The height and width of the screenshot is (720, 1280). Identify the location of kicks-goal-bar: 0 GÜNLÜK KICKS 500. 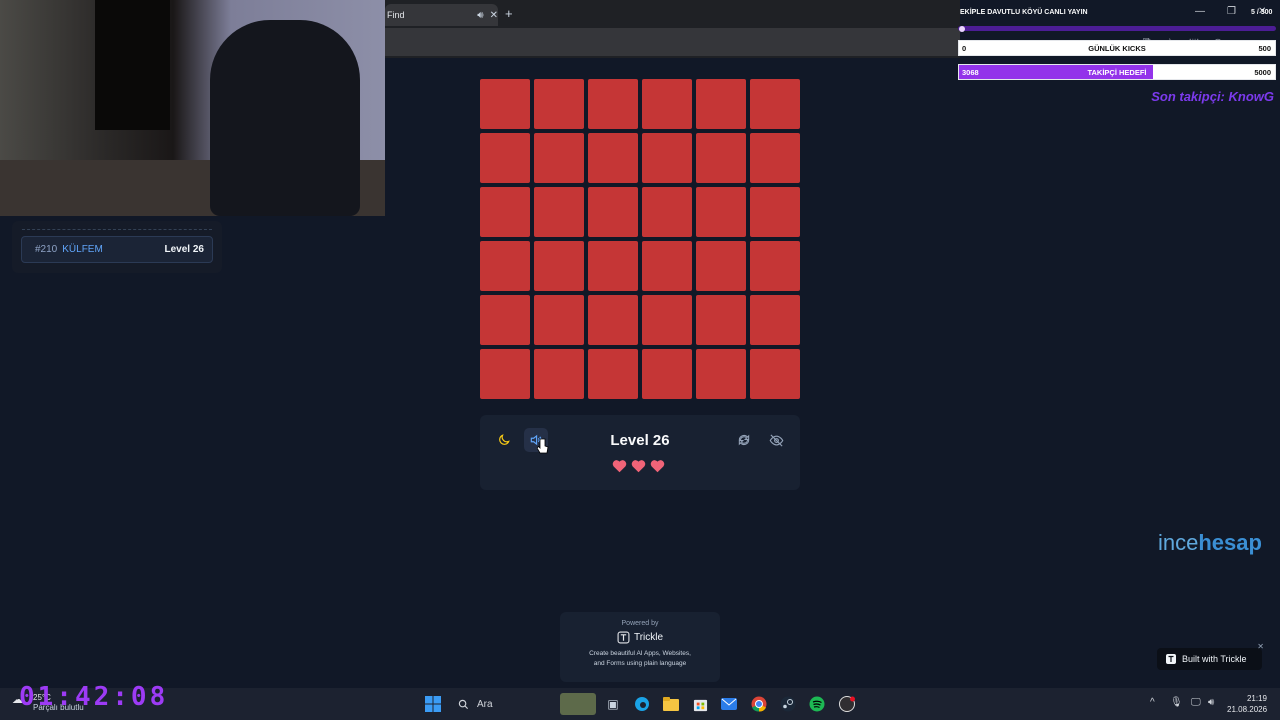
(1117, 48).